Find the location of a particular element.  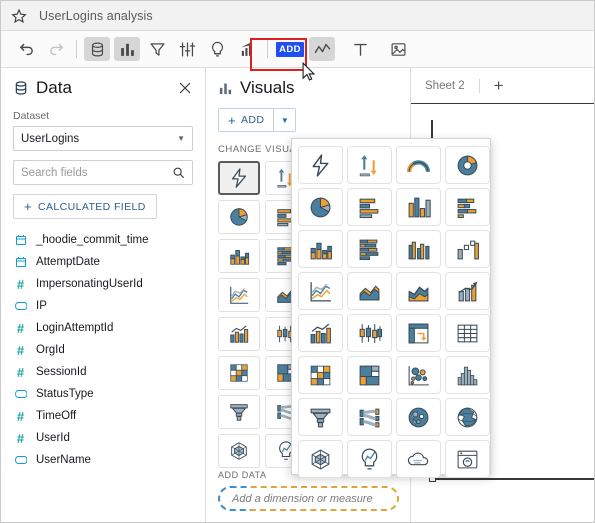

sheet-divider is located at coordinates (479, 85).